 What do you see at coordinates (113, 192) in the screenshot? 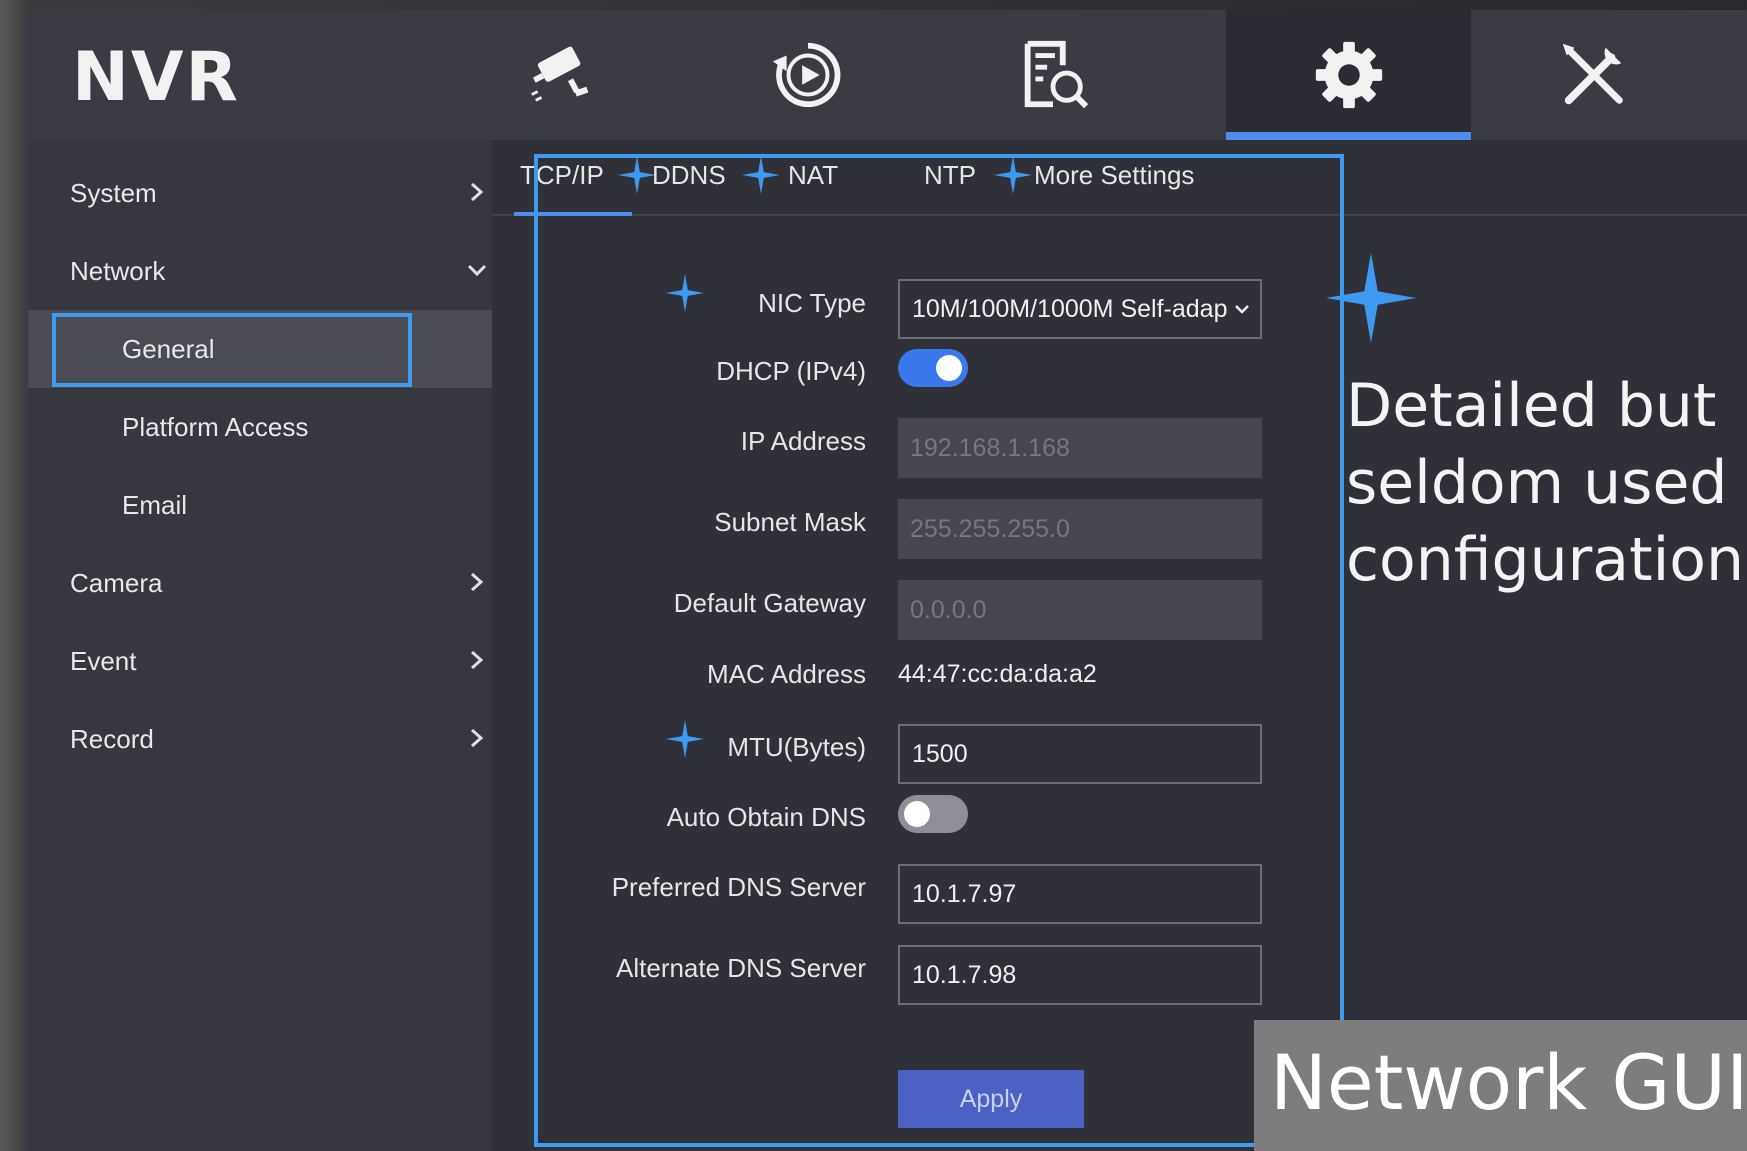
I see `sidebar-item-label: System` at bounding box center [113, 192].